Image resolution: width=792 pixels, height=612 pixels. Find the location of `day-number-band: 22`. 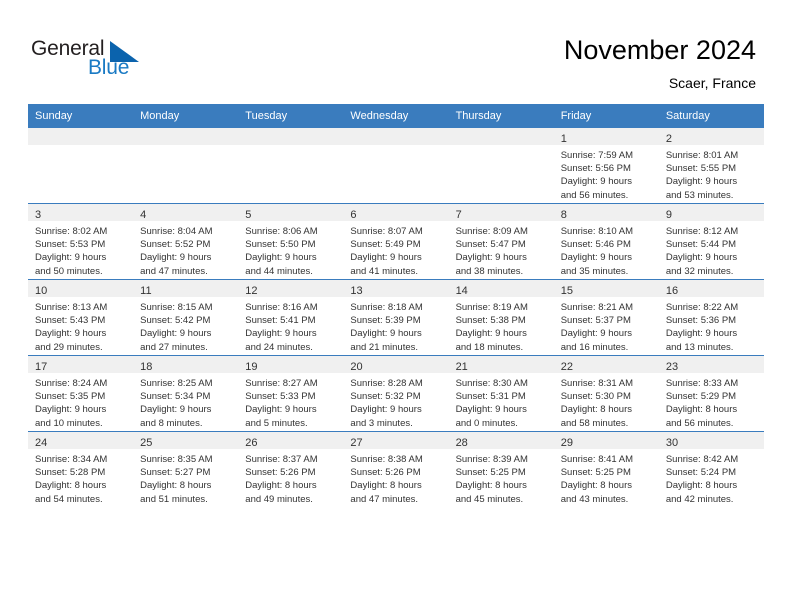

day-number-band: 22 is located at coordinates (606, 364).